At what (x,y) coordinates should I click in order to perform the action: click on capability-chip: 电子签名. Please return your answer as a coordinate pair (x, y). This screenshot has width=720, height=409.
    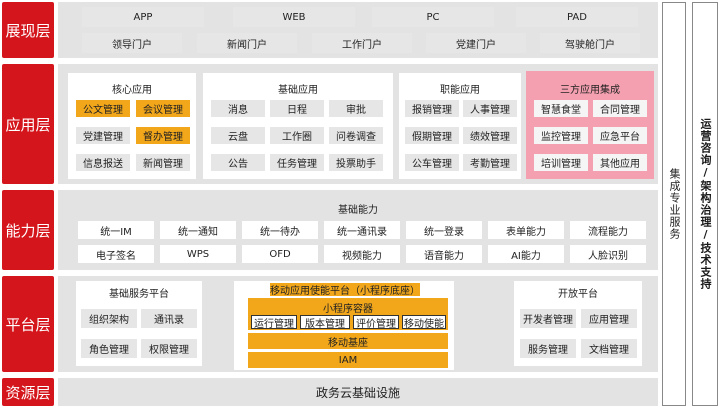
    Looking at the image, I should click on (116, 254).